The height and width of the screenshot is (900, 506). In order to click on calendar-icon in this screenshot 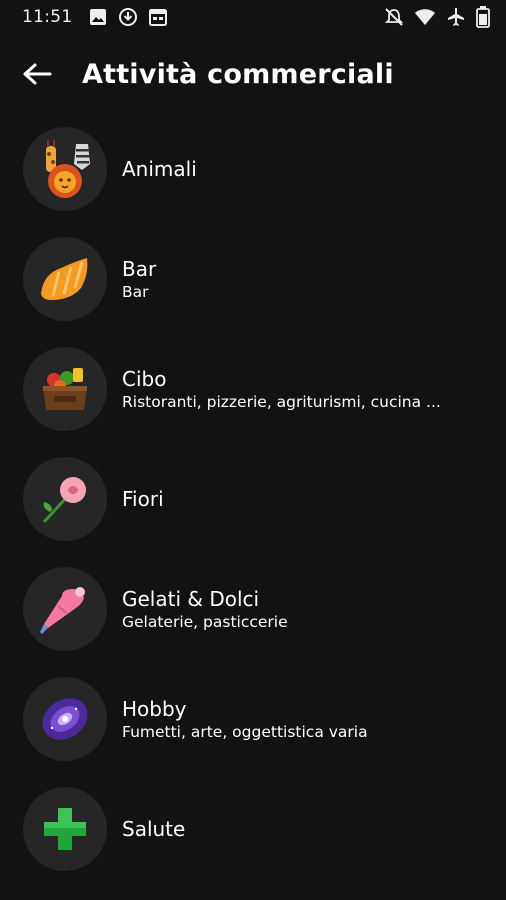, I will do `click(158, 17)`.